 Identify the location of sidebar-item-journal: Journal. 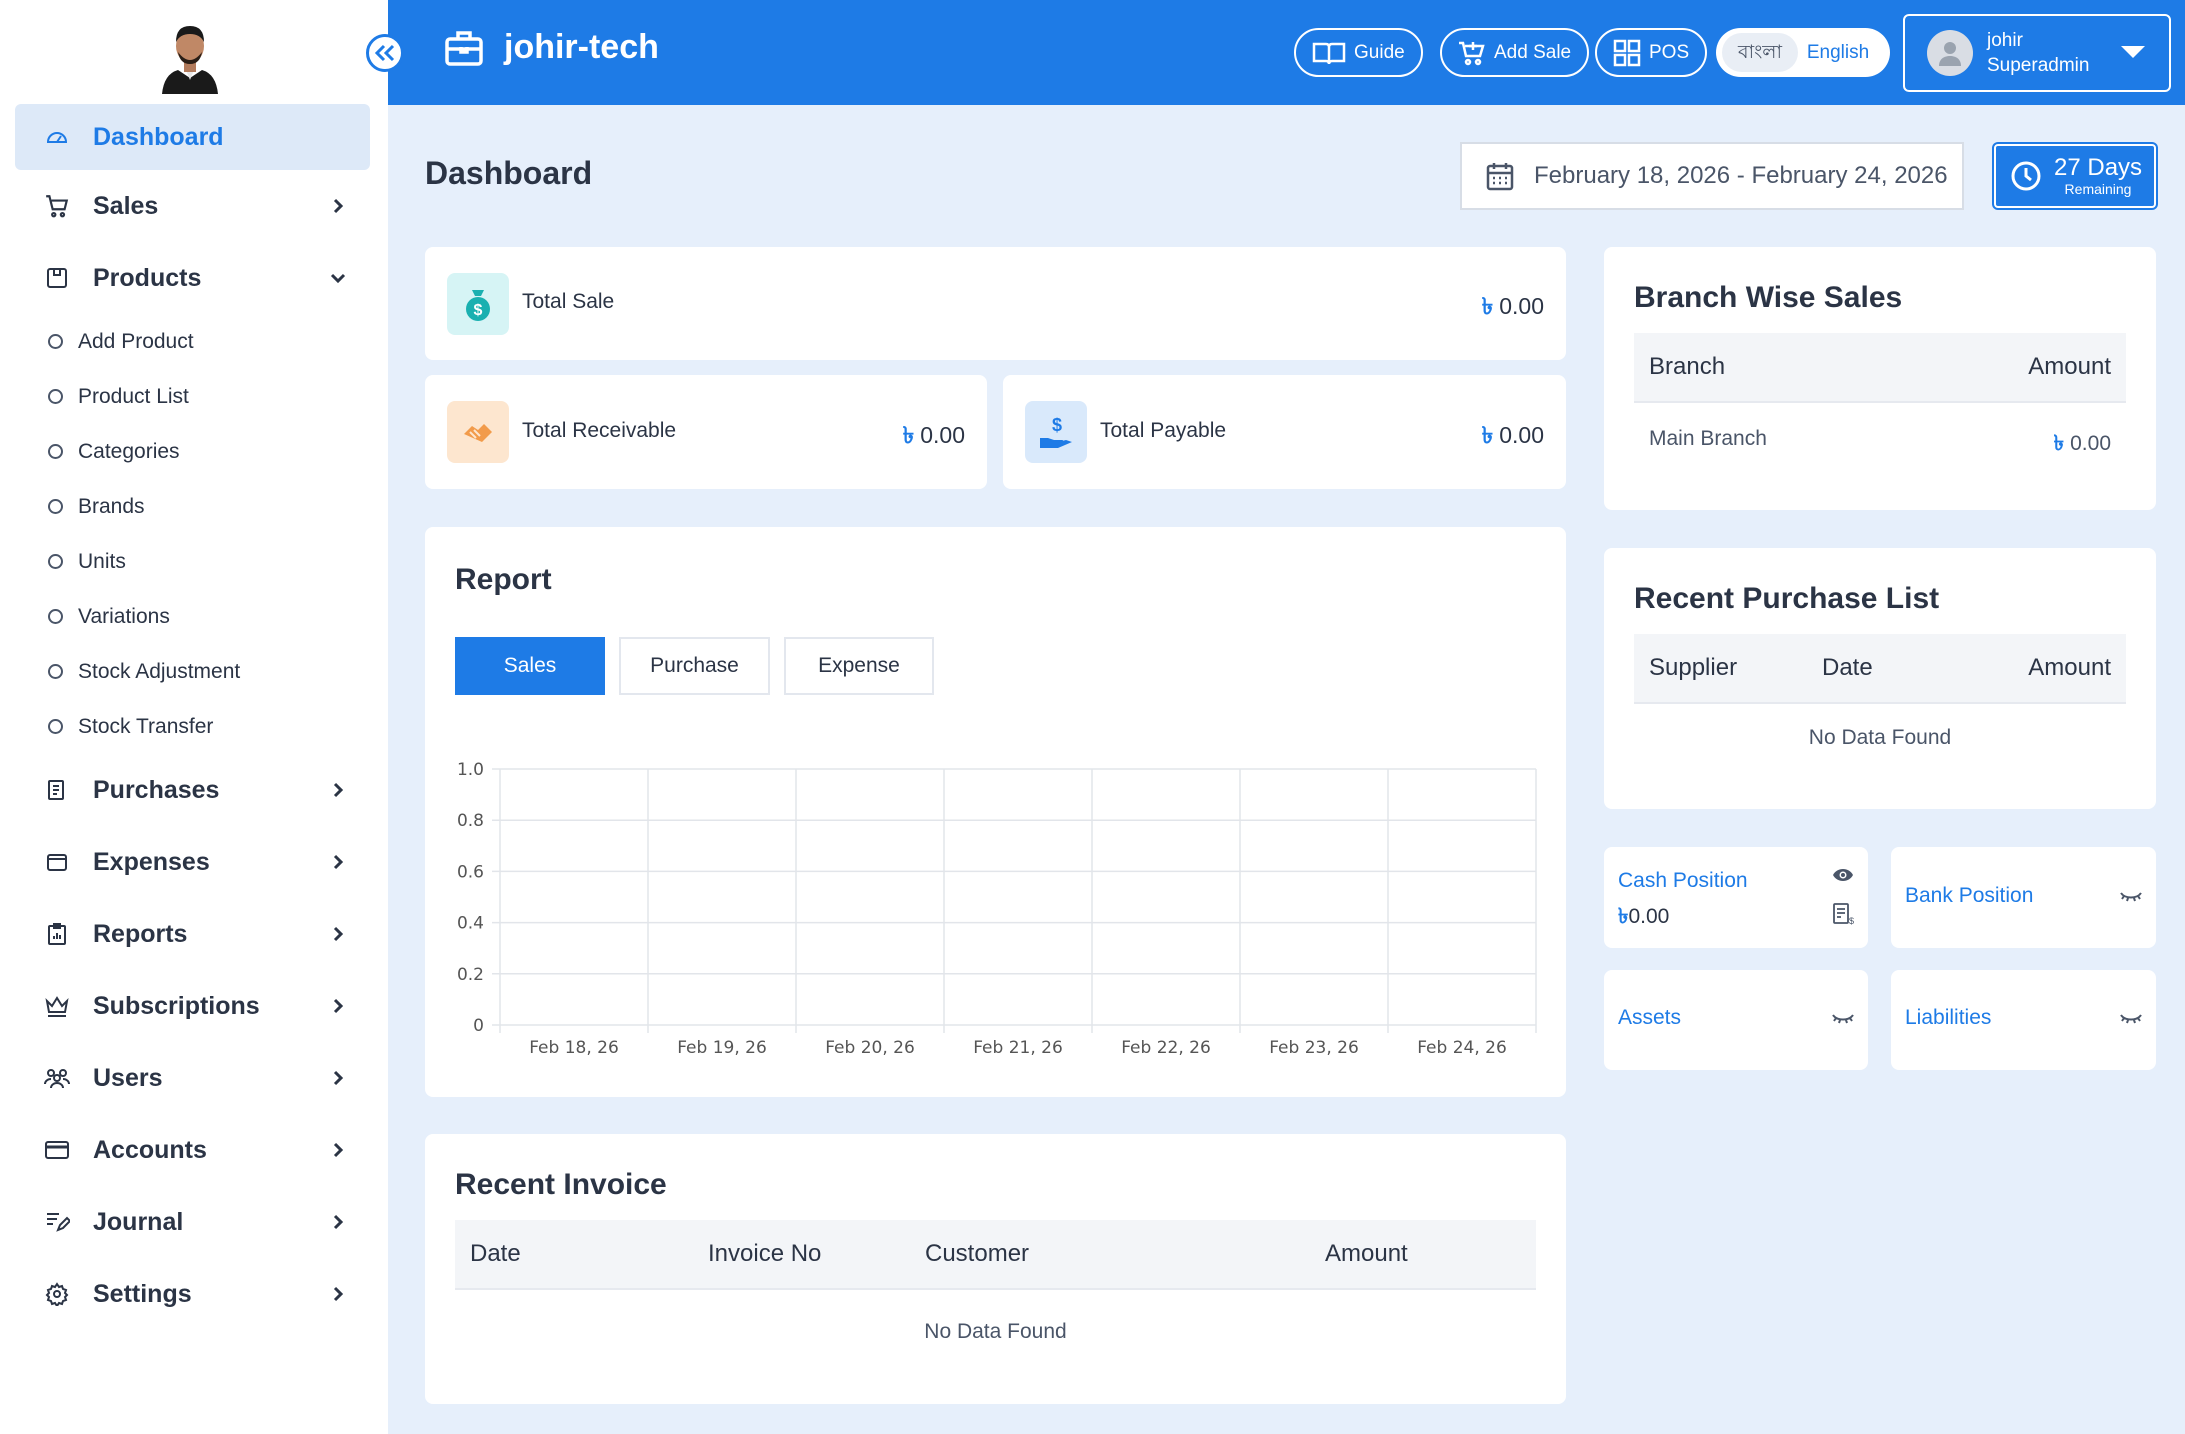
(192, 1222).